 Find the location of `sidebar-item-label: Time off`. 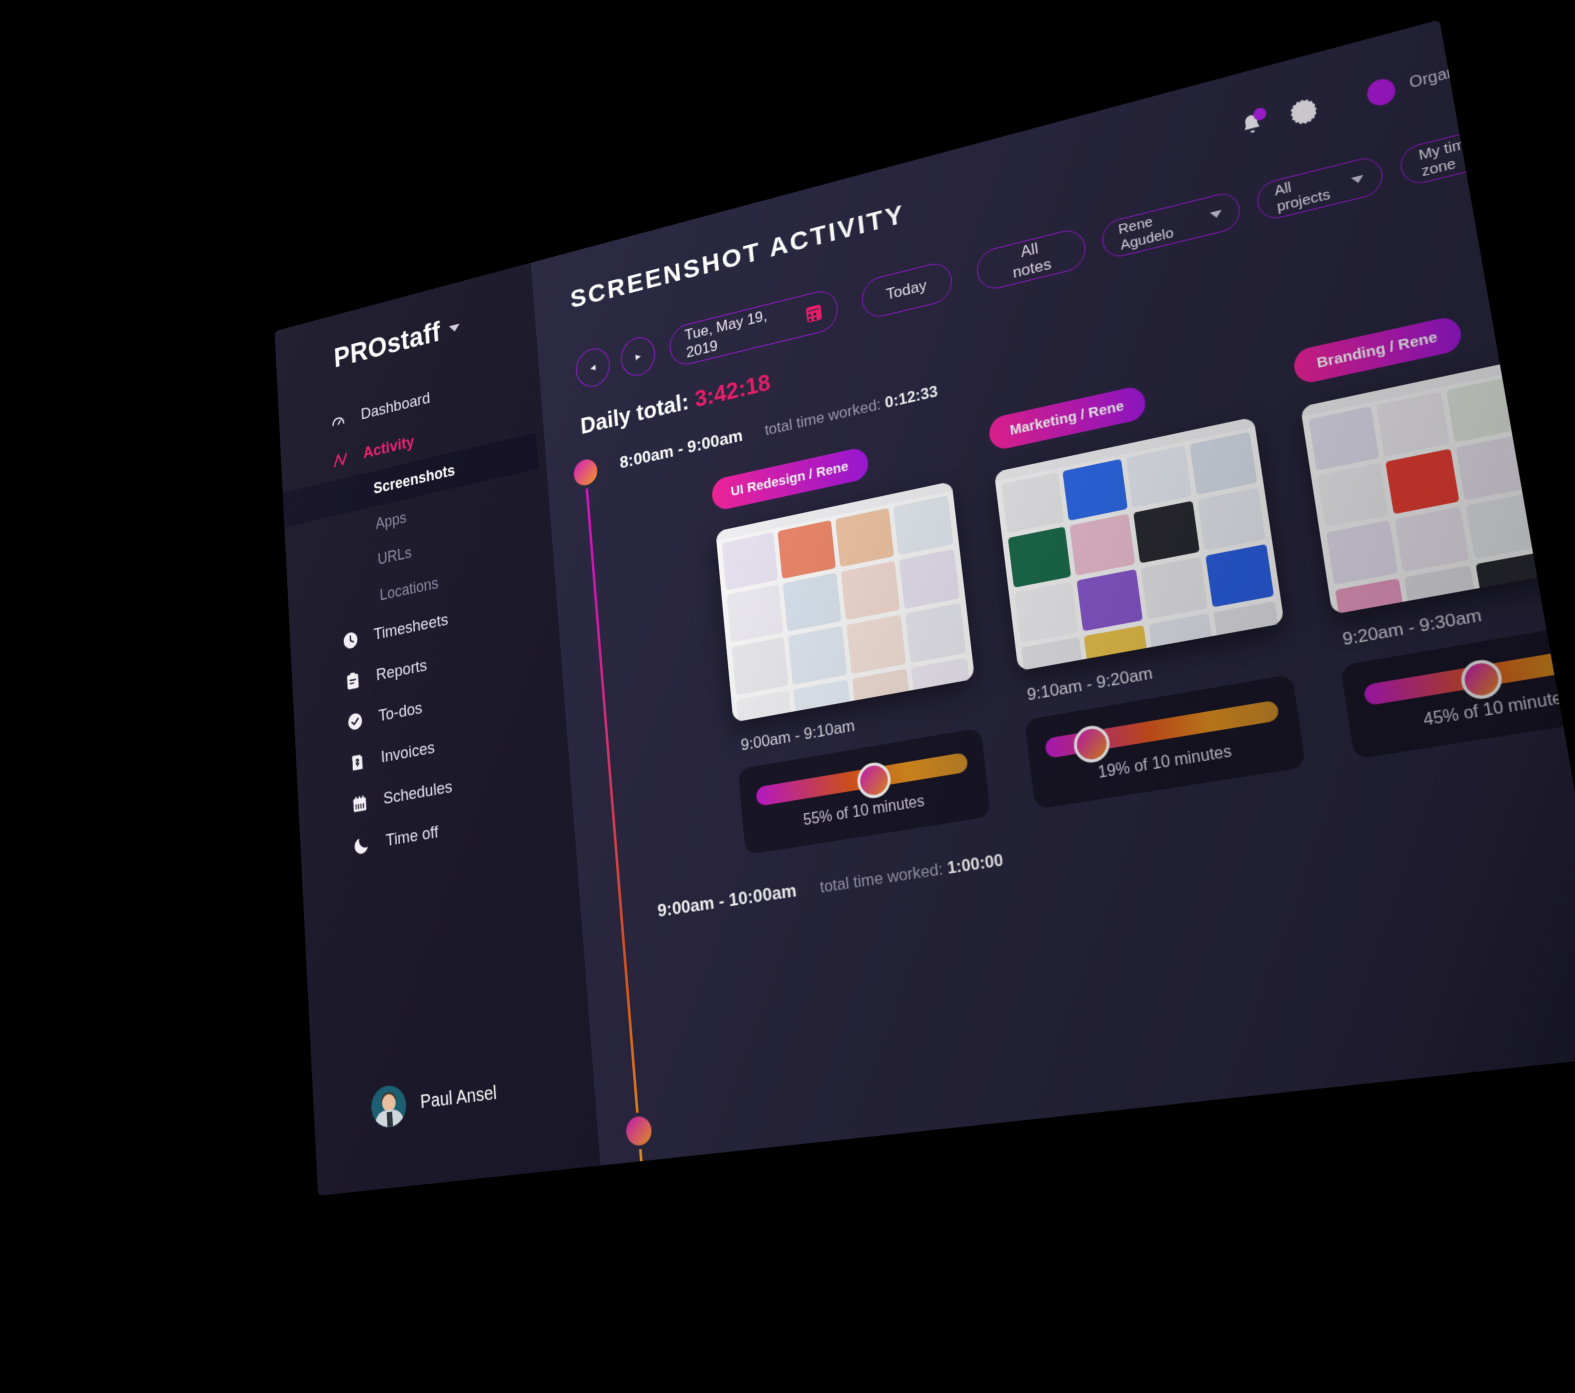

sidebar-item-label: Time off is located at coordinates (412, 836).